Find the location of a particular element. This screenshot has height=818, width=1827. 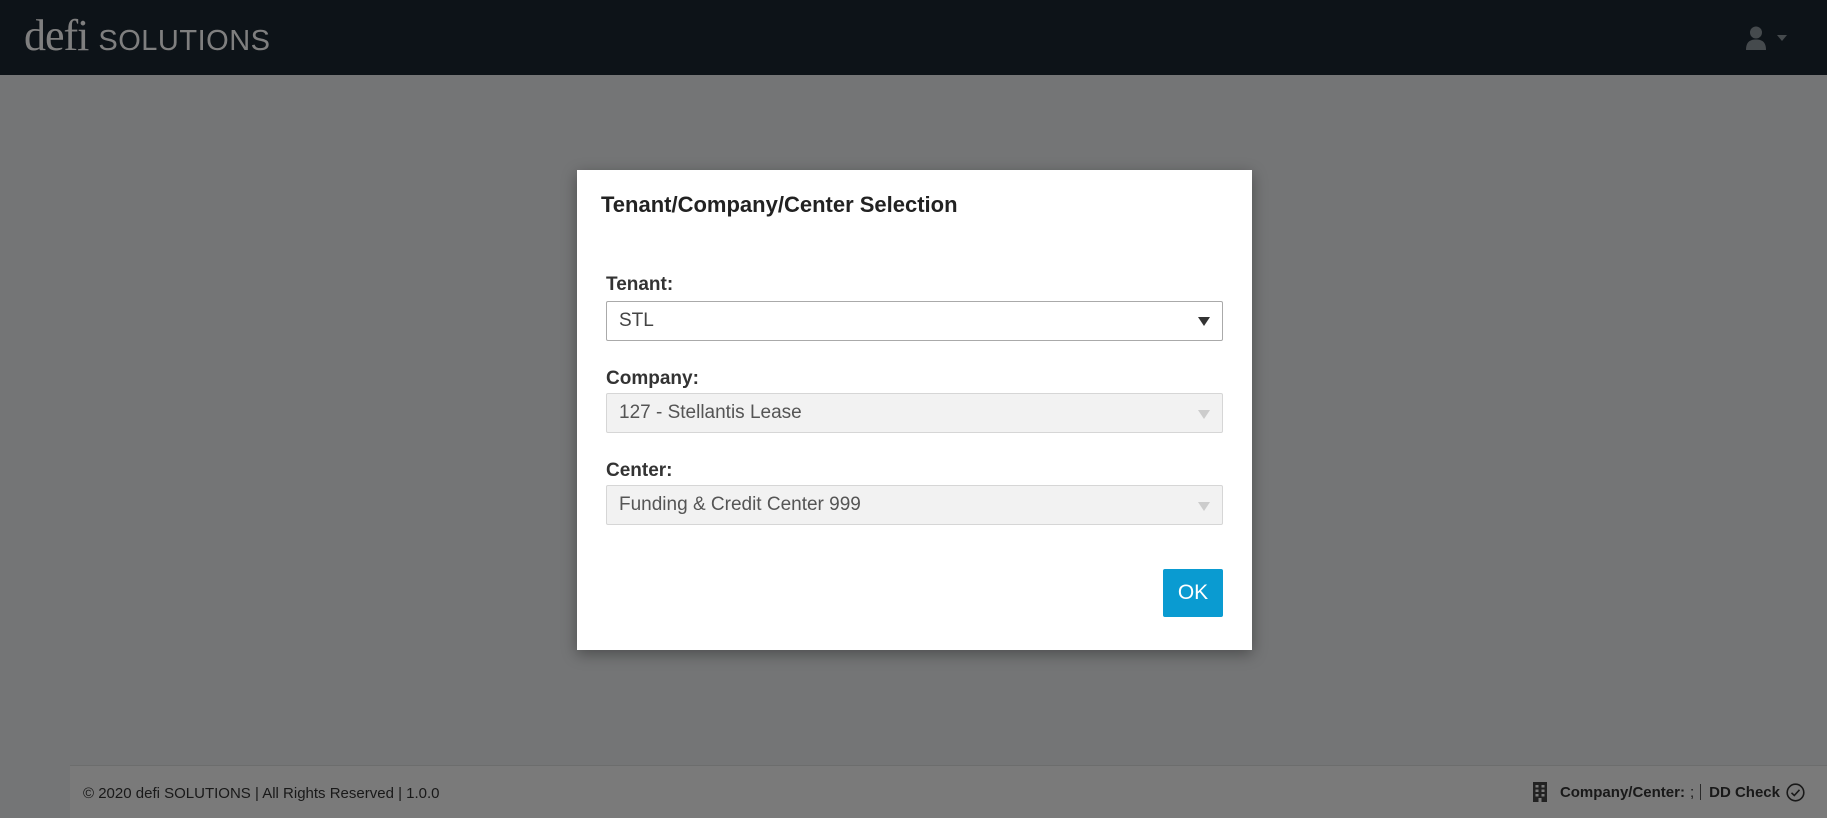

center-label: Center: is located at coordinates (639, 470).